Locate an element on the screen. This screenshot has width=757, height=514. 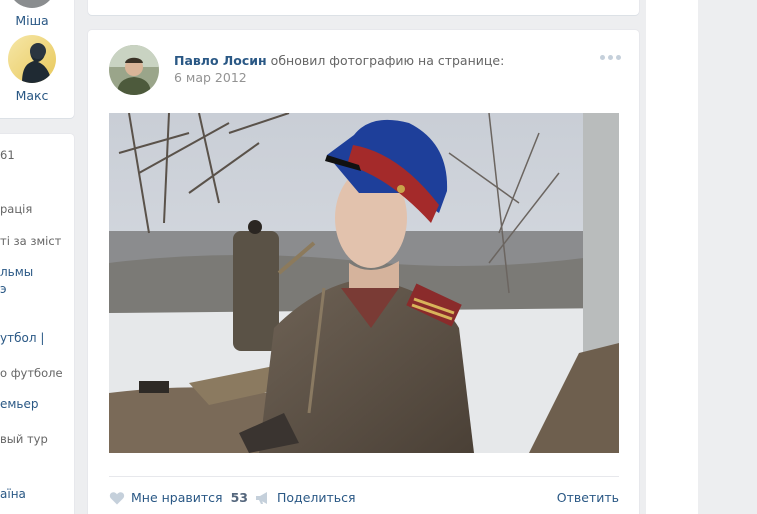
like-button: Мне нравится 53 is located at coordinates (178, 497).